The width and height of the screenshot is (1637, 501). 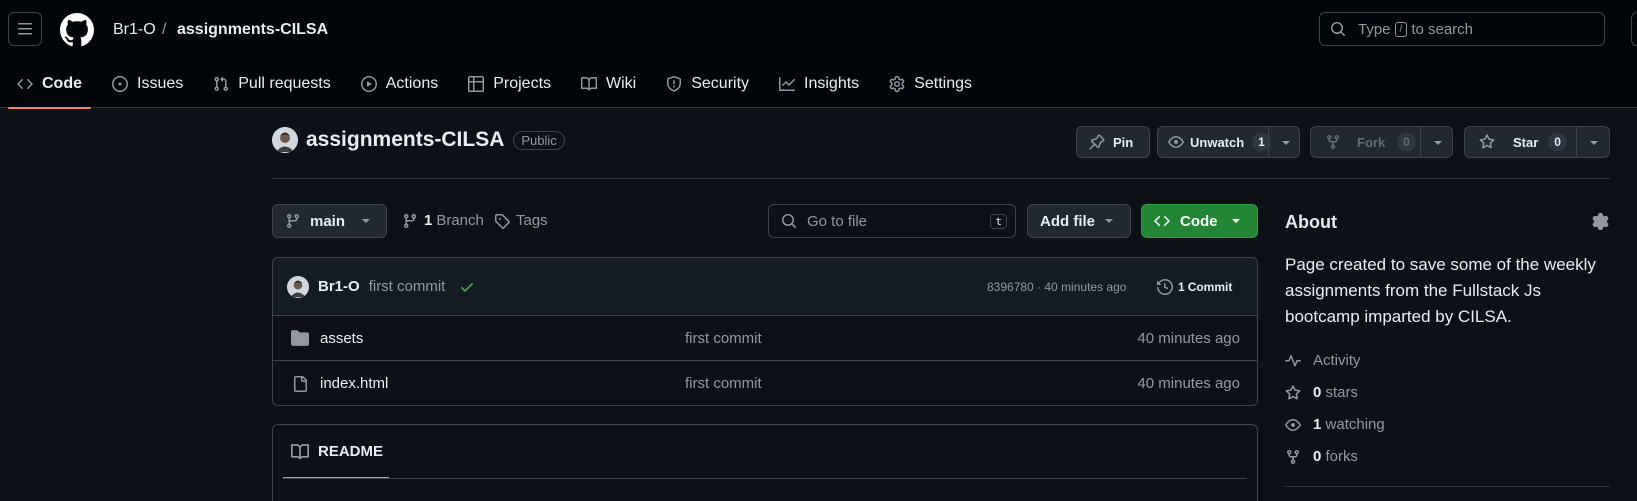 I want to click on branch-selector: main, so click(x=329, y=221).